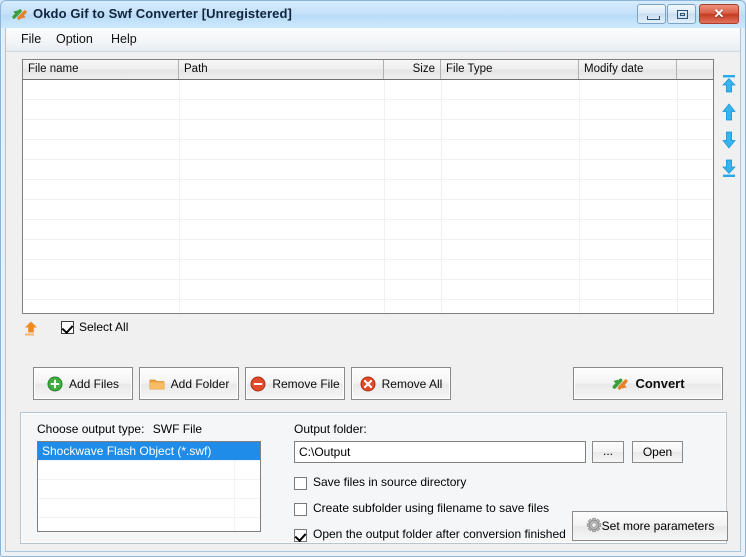  What do you see at coordinates (729, 140) in the screenshot?
I see `move-down-button` at bounding box center [729, 140].